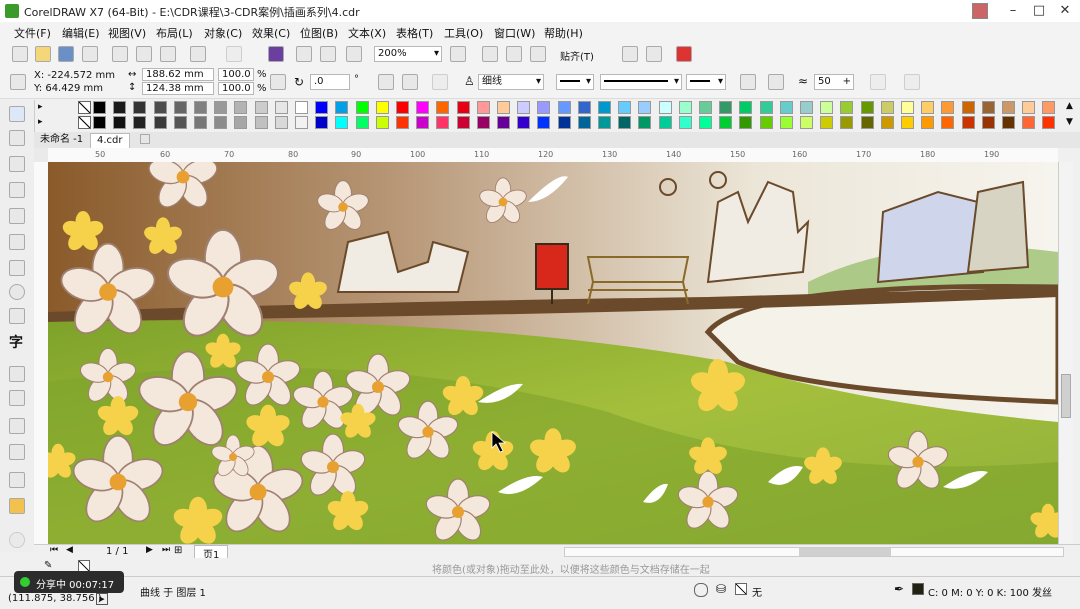 This screenshot has width=1080, height=609. What do you see at coordinates (319, 33) in the screenshot?
I see `menu-bitmaps: 位图(B)` at bounding box center [319, 33].